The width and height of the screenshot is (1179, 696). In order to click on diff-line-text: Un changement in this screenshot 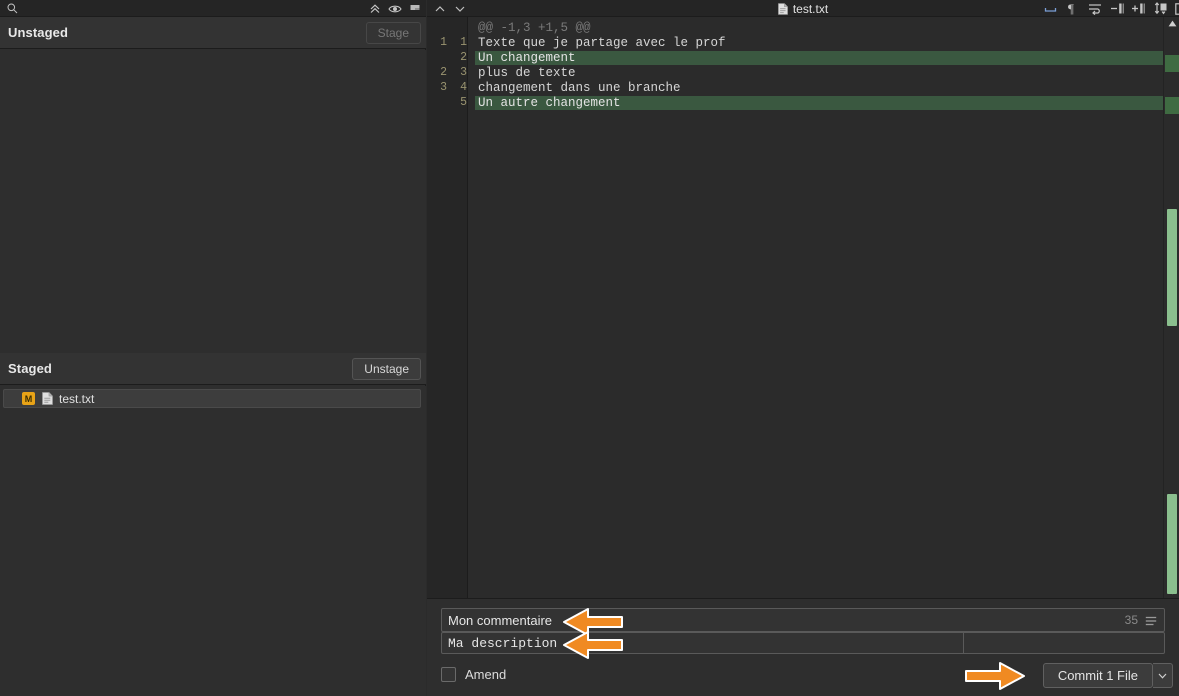, I will do `click(819, 57)`.